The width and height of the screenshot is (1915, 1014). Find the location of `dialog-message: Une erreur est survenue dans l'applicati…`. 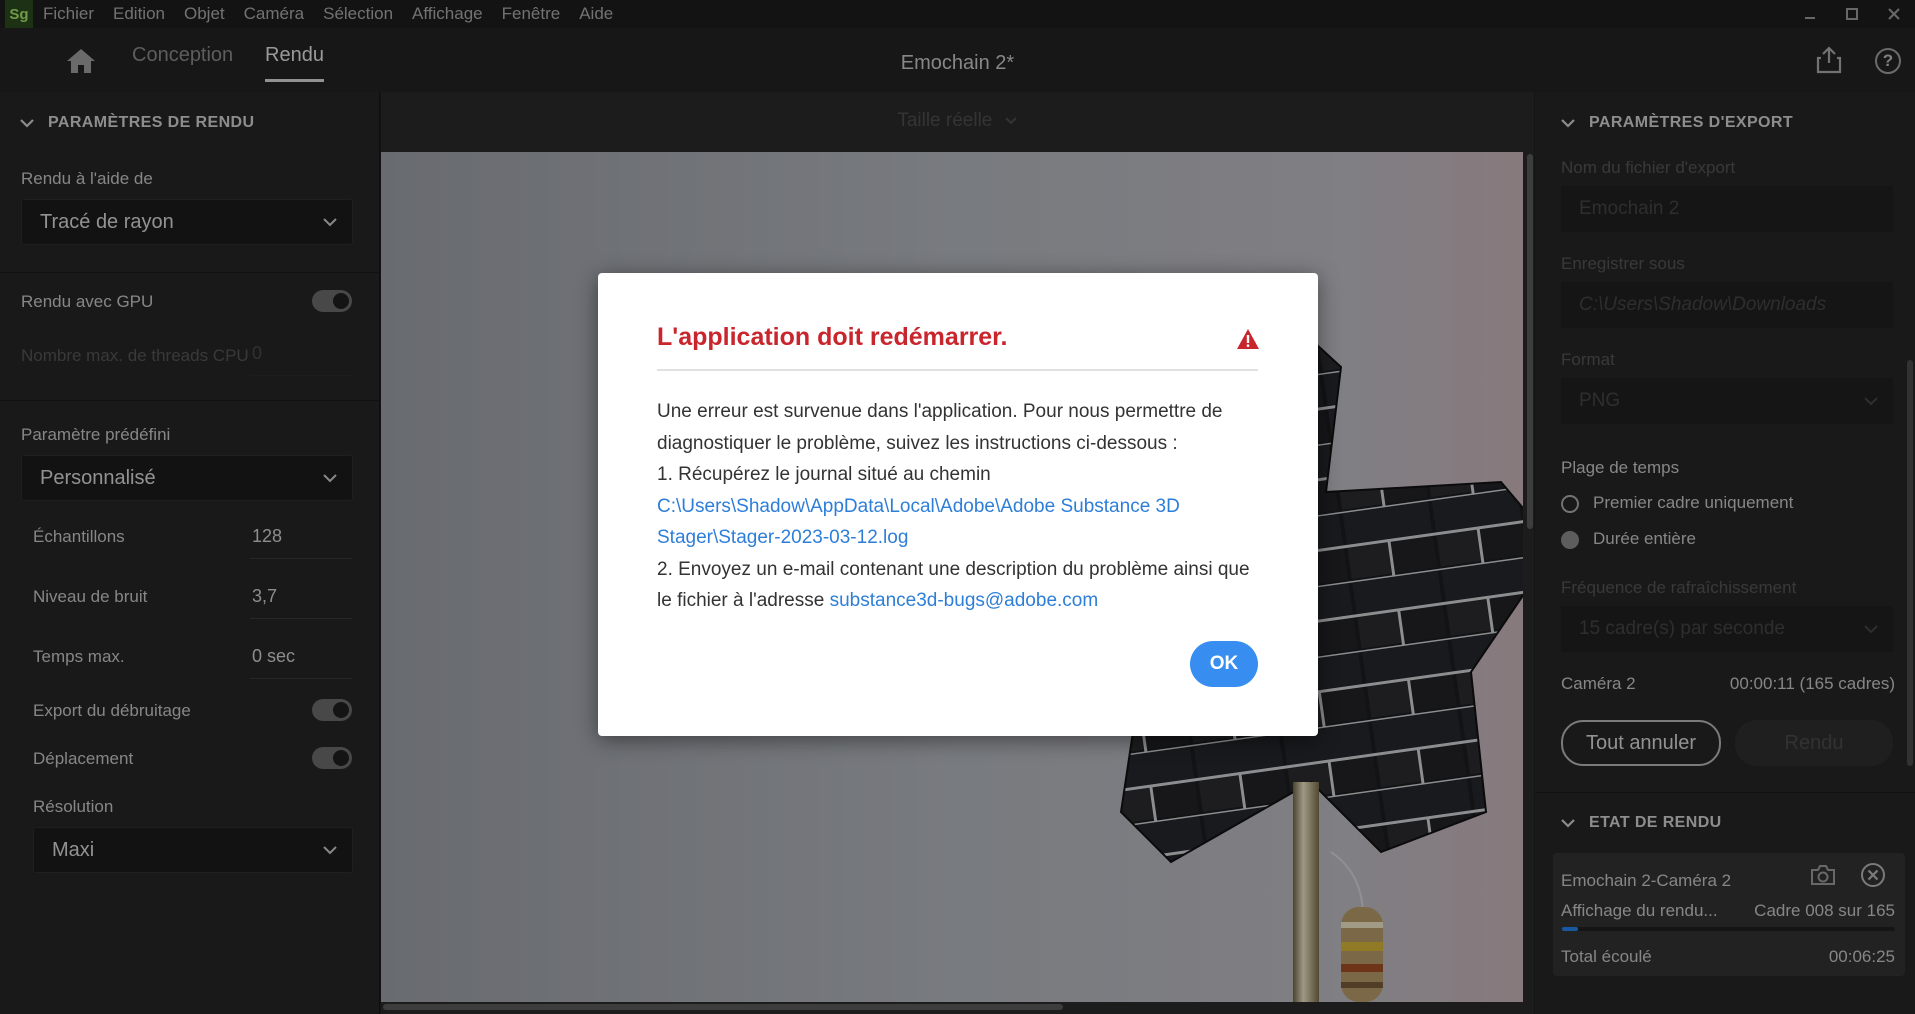

dialog-message: Une erreur est survenue dans l'applicati… is located at coordinates (940, 427).